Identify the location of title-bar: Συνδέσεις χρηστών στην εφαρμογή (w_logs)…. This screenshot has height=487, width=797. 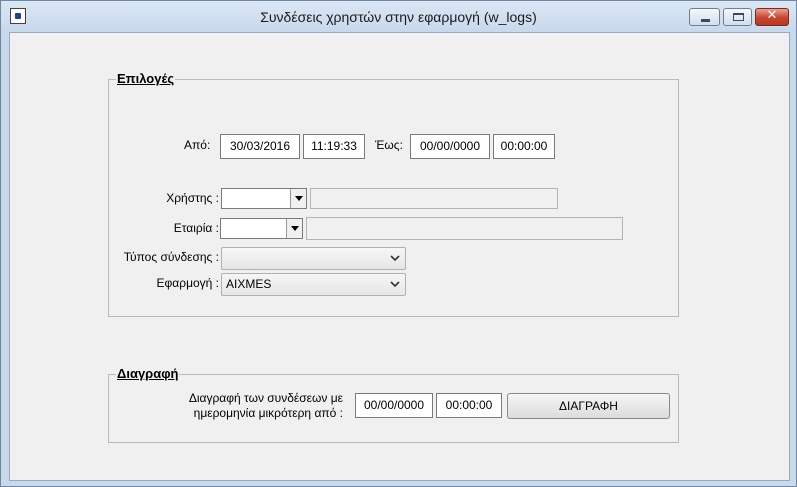
(398, 16).